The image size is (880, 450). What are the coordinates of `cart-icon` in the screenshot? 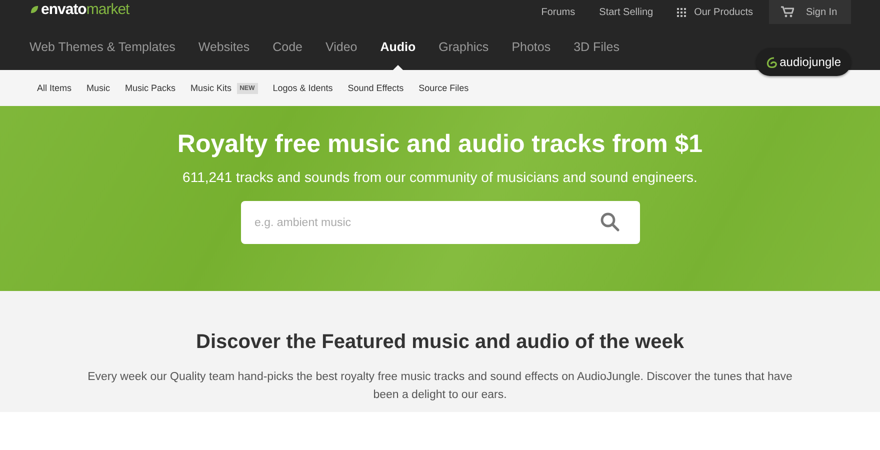 It's located at (787, 12).